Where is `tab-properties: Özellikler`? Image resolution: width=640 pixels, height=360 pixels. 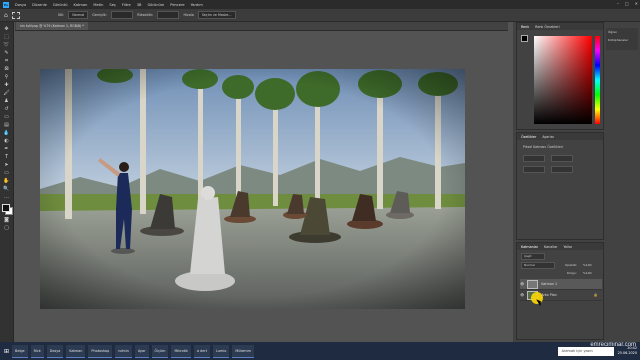
tab-properties: Özellikler is located at coordinates (528, 137).